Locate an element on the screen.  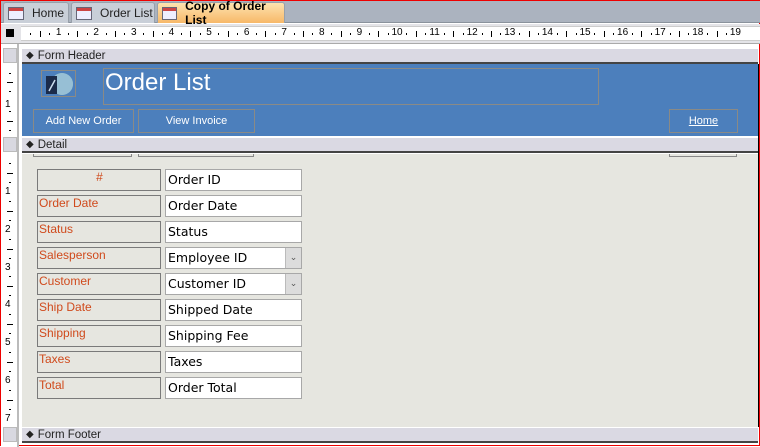
ruler-number: 7 is located at coordinates (284, 32).